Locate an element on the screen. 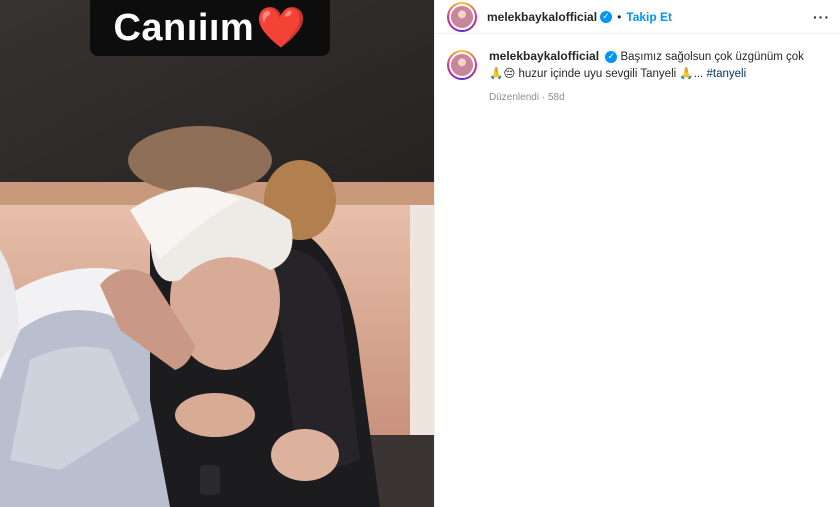 Image resolution: width=840 pixels, height=507 pixels. post-header: melekbaykalofficial ✓ • Takip Et ··· is located at coordinates (637, 17).